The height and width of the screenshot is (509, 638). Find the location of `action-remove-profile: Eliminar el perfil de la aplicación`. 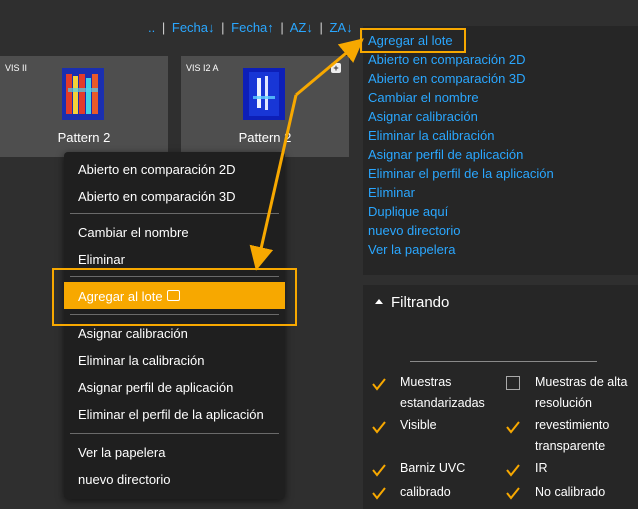

action-remove-profile: Eliminar el perfil de la aplicación is located at coordinates (461, 173).